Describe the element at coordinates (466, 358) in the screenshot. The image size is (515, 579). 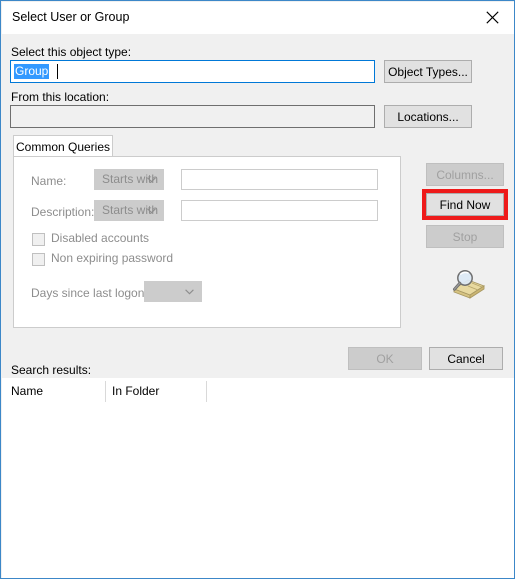
I see `cancel-button: Cancel` at that location.